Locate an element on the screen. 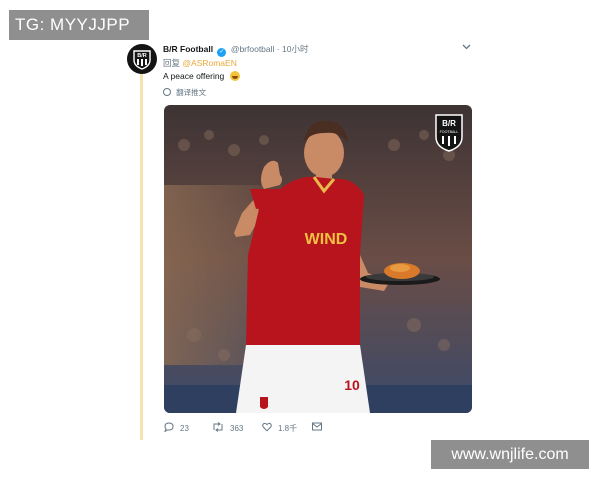 The image size is (600, 480). handle: @brfootball is located at coordinates (253, 49).